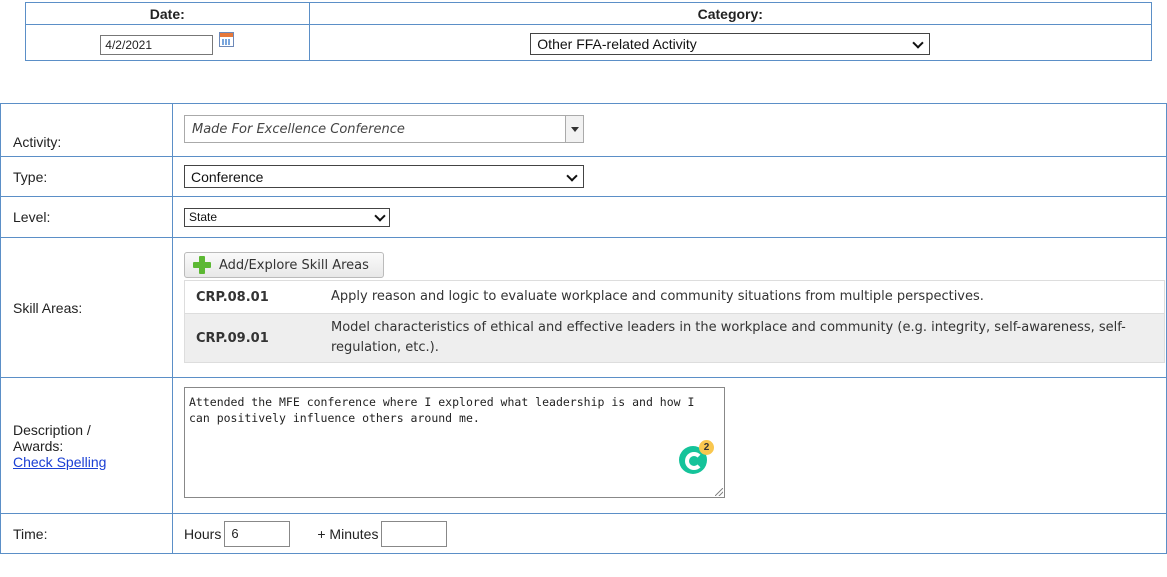 This screenshot has height=577, width=1167. Describe the element at coordinates (232, 297) in the screenshot. I see `skill-code: CRP.08.01` at that location.